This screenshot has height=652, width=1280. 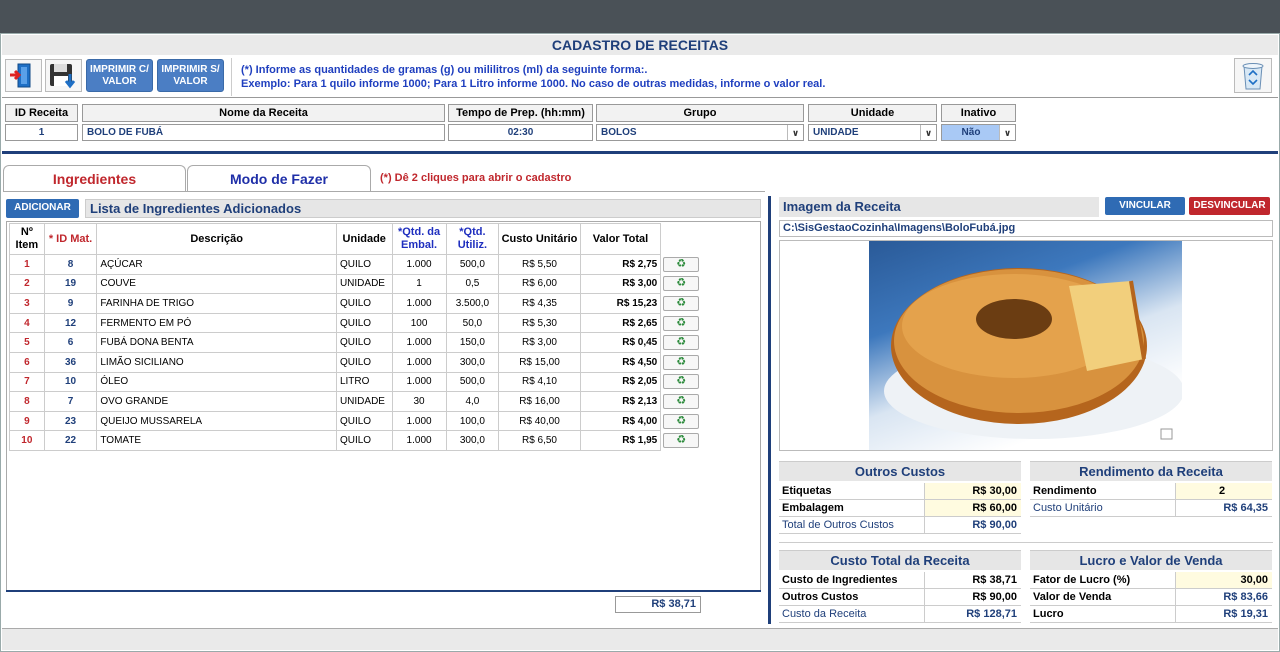 What do you see at coordinates (619, 132) in the screenshot?
I see `group-select-value: BOLOS` at bounding box center [619, 132].